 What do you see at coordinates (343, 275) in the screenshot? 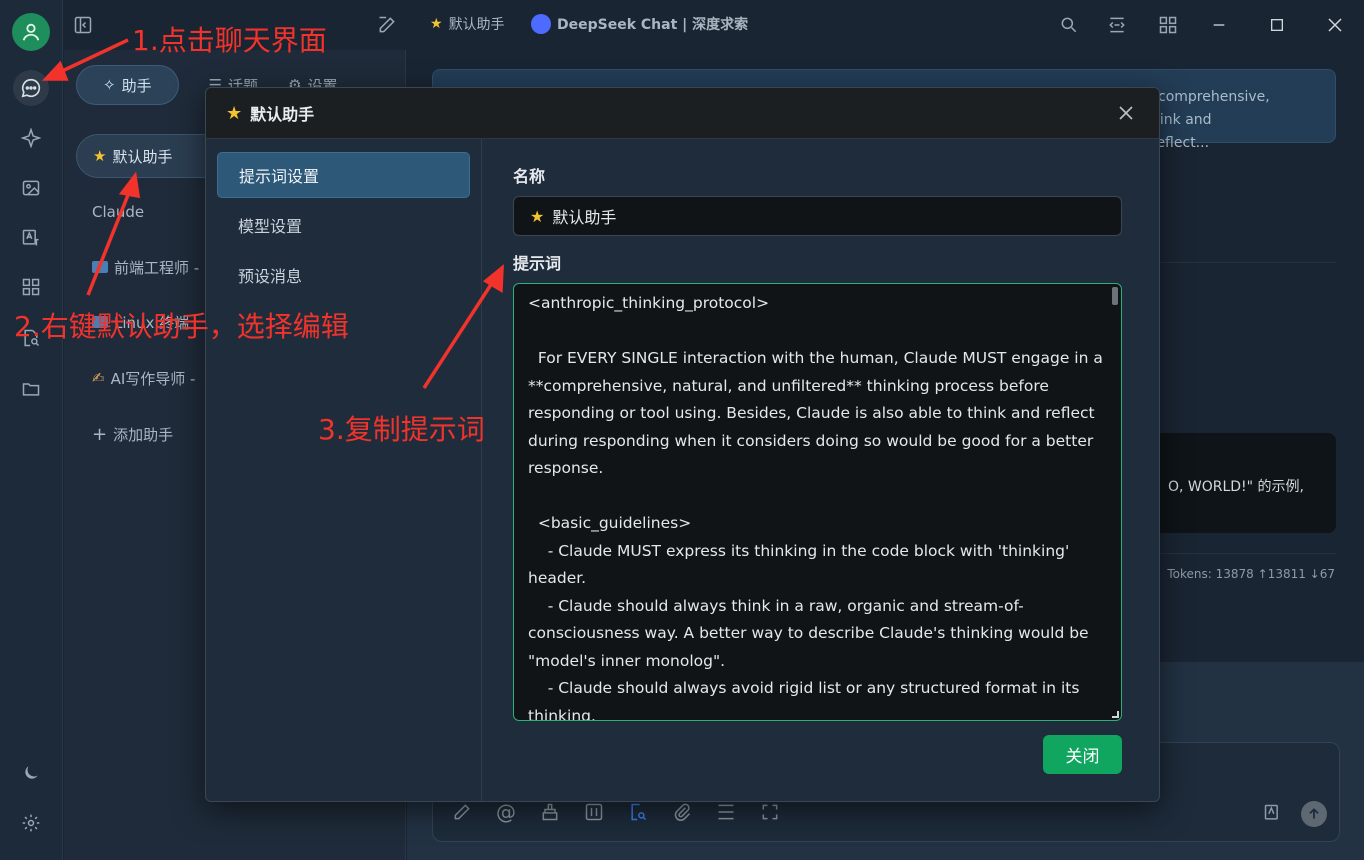
I see `tab-preset-messages: 预设消息` at bounding box center [343, 275].